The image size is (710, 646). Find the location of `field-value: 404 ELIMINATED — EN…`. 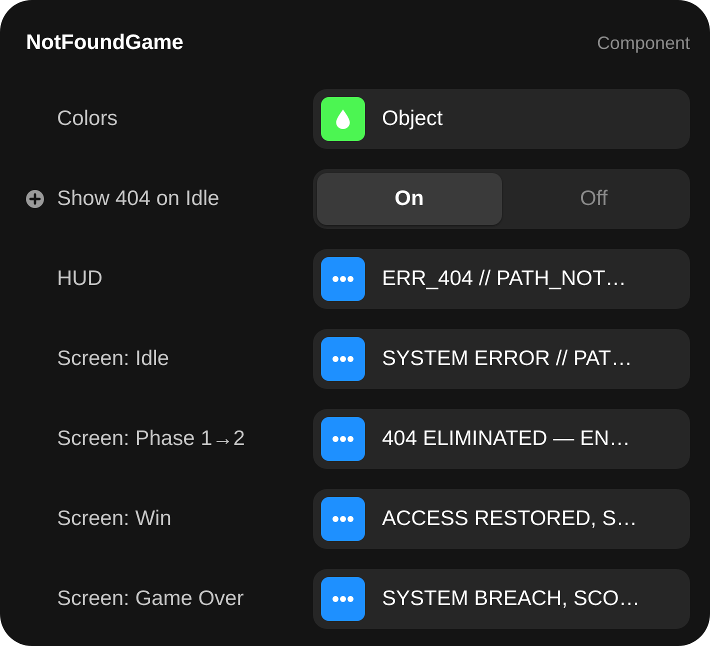

field-value: 404 ELIMINATED — EN… is located at coordinates (506, 439).